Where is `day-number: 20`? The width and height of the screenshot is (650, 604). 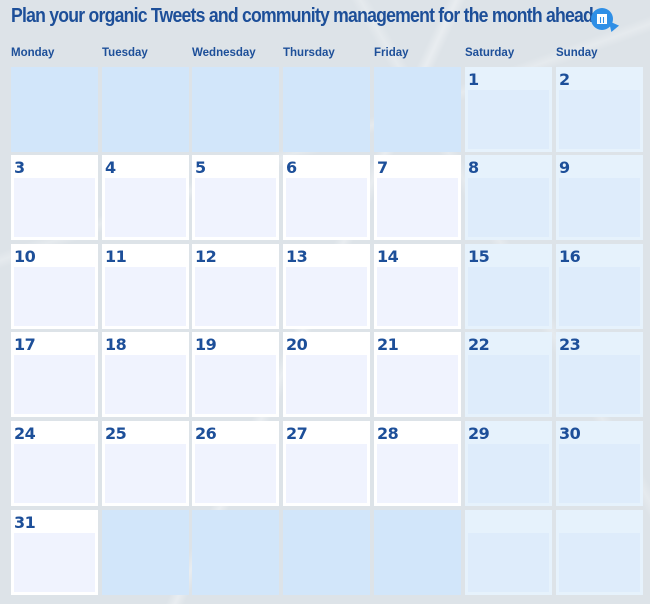 day-number: 20 is located at coordinates (297, 344).